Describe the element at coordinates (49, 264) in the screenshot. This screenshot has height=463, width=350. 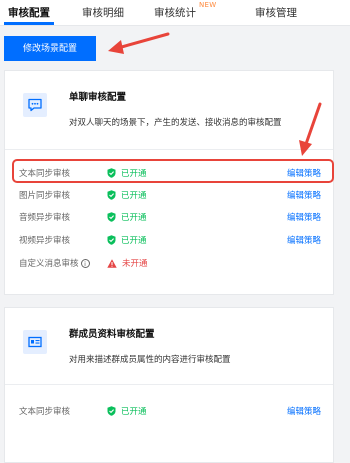
I see `row-label-text: 自定义消息审核` at that location.